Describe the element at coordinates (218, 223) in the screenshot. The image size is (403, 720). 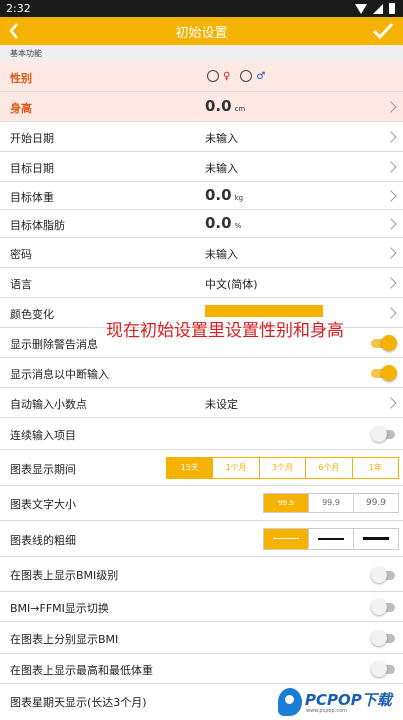
I see `goal-bodyfat-number: 0.0` at that location.